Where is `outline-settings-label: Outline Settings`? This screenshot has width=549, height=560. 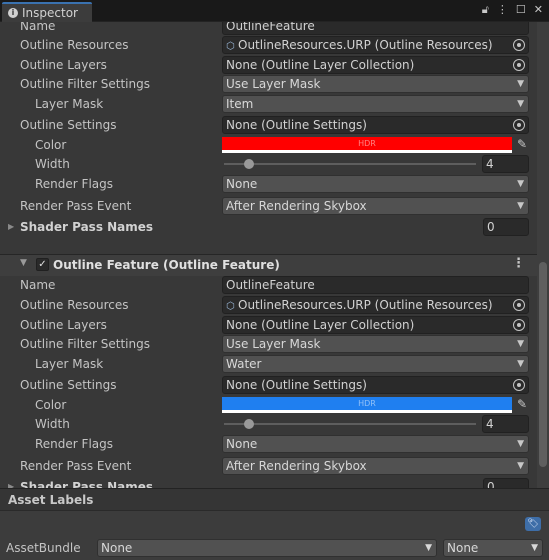 outline-settings-label: Outline Settings is located at coordinates (68, 385).